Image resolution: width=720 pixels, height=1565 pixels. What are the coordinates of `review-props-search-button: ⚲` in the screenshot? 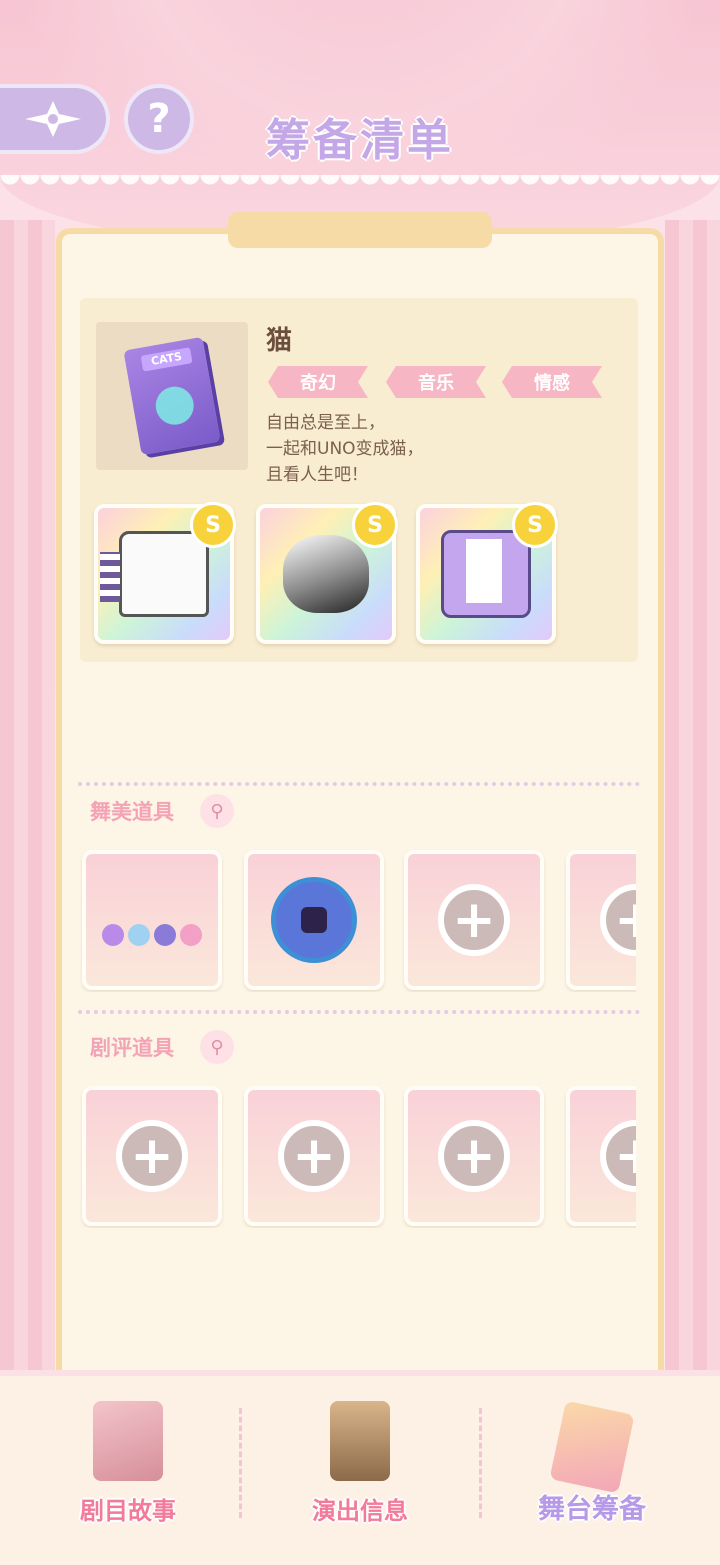 It's located at (217, 1047).